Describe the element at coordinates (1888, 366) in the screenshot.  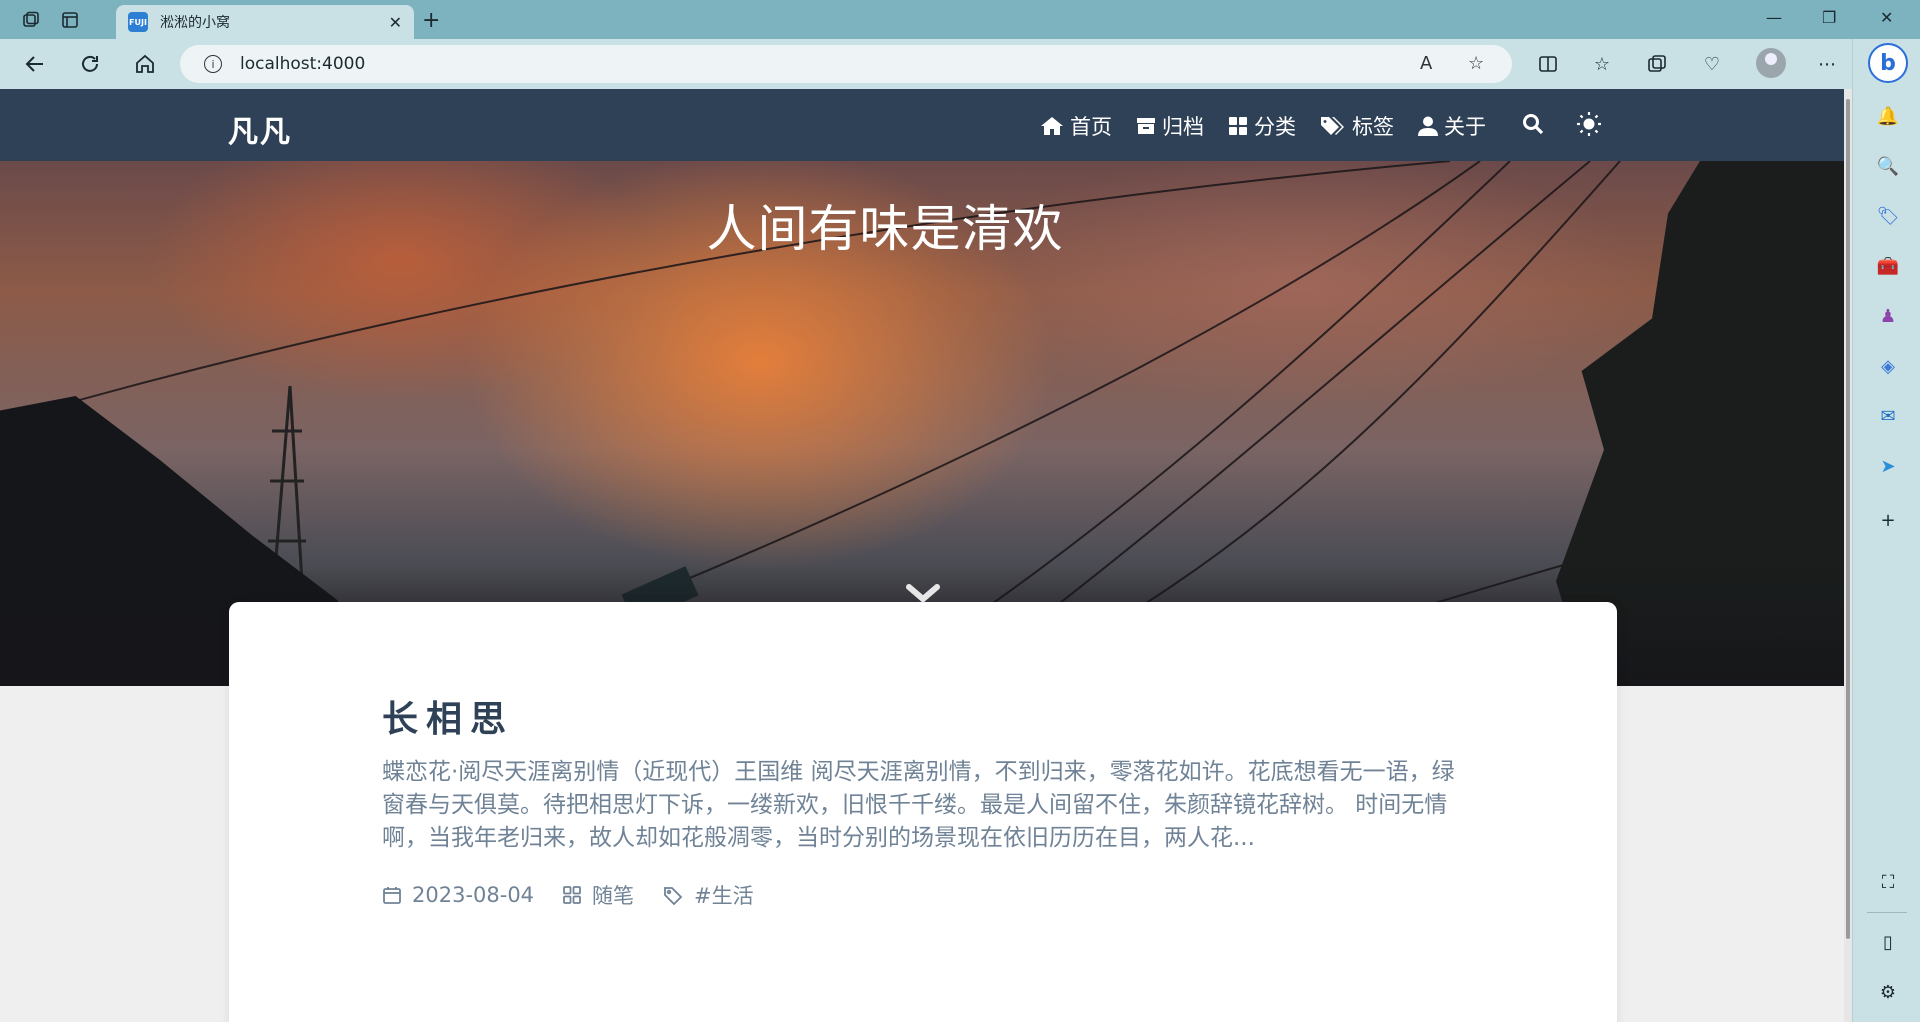
I see `microsoft365-icon: ◈` at that location.